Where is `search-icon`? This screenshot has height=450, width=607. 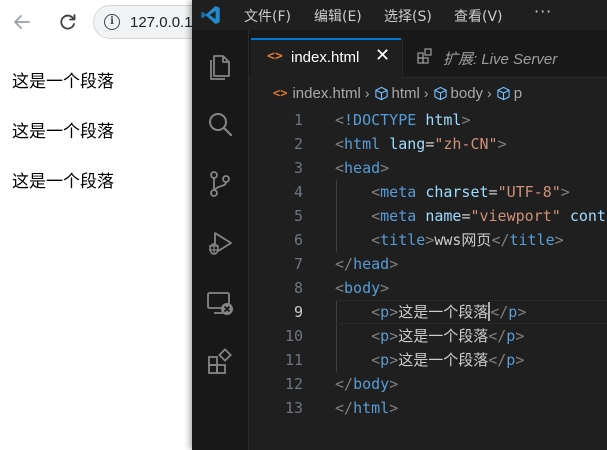
search-icon is located at coordinates (220, 125).